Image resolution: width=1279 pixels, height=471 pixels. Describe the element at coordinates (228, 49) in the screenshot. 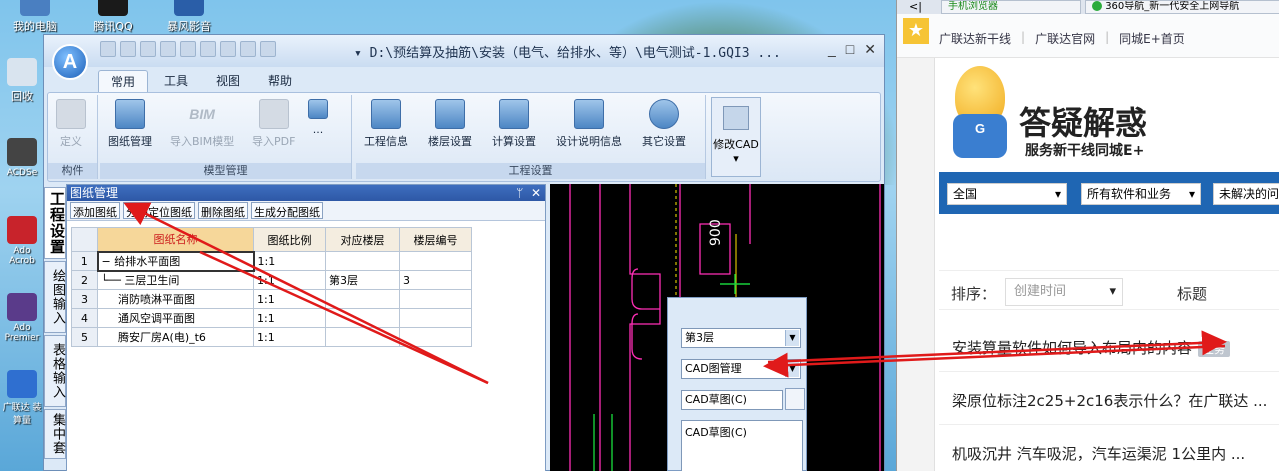

I see `redo-icon` at that location.